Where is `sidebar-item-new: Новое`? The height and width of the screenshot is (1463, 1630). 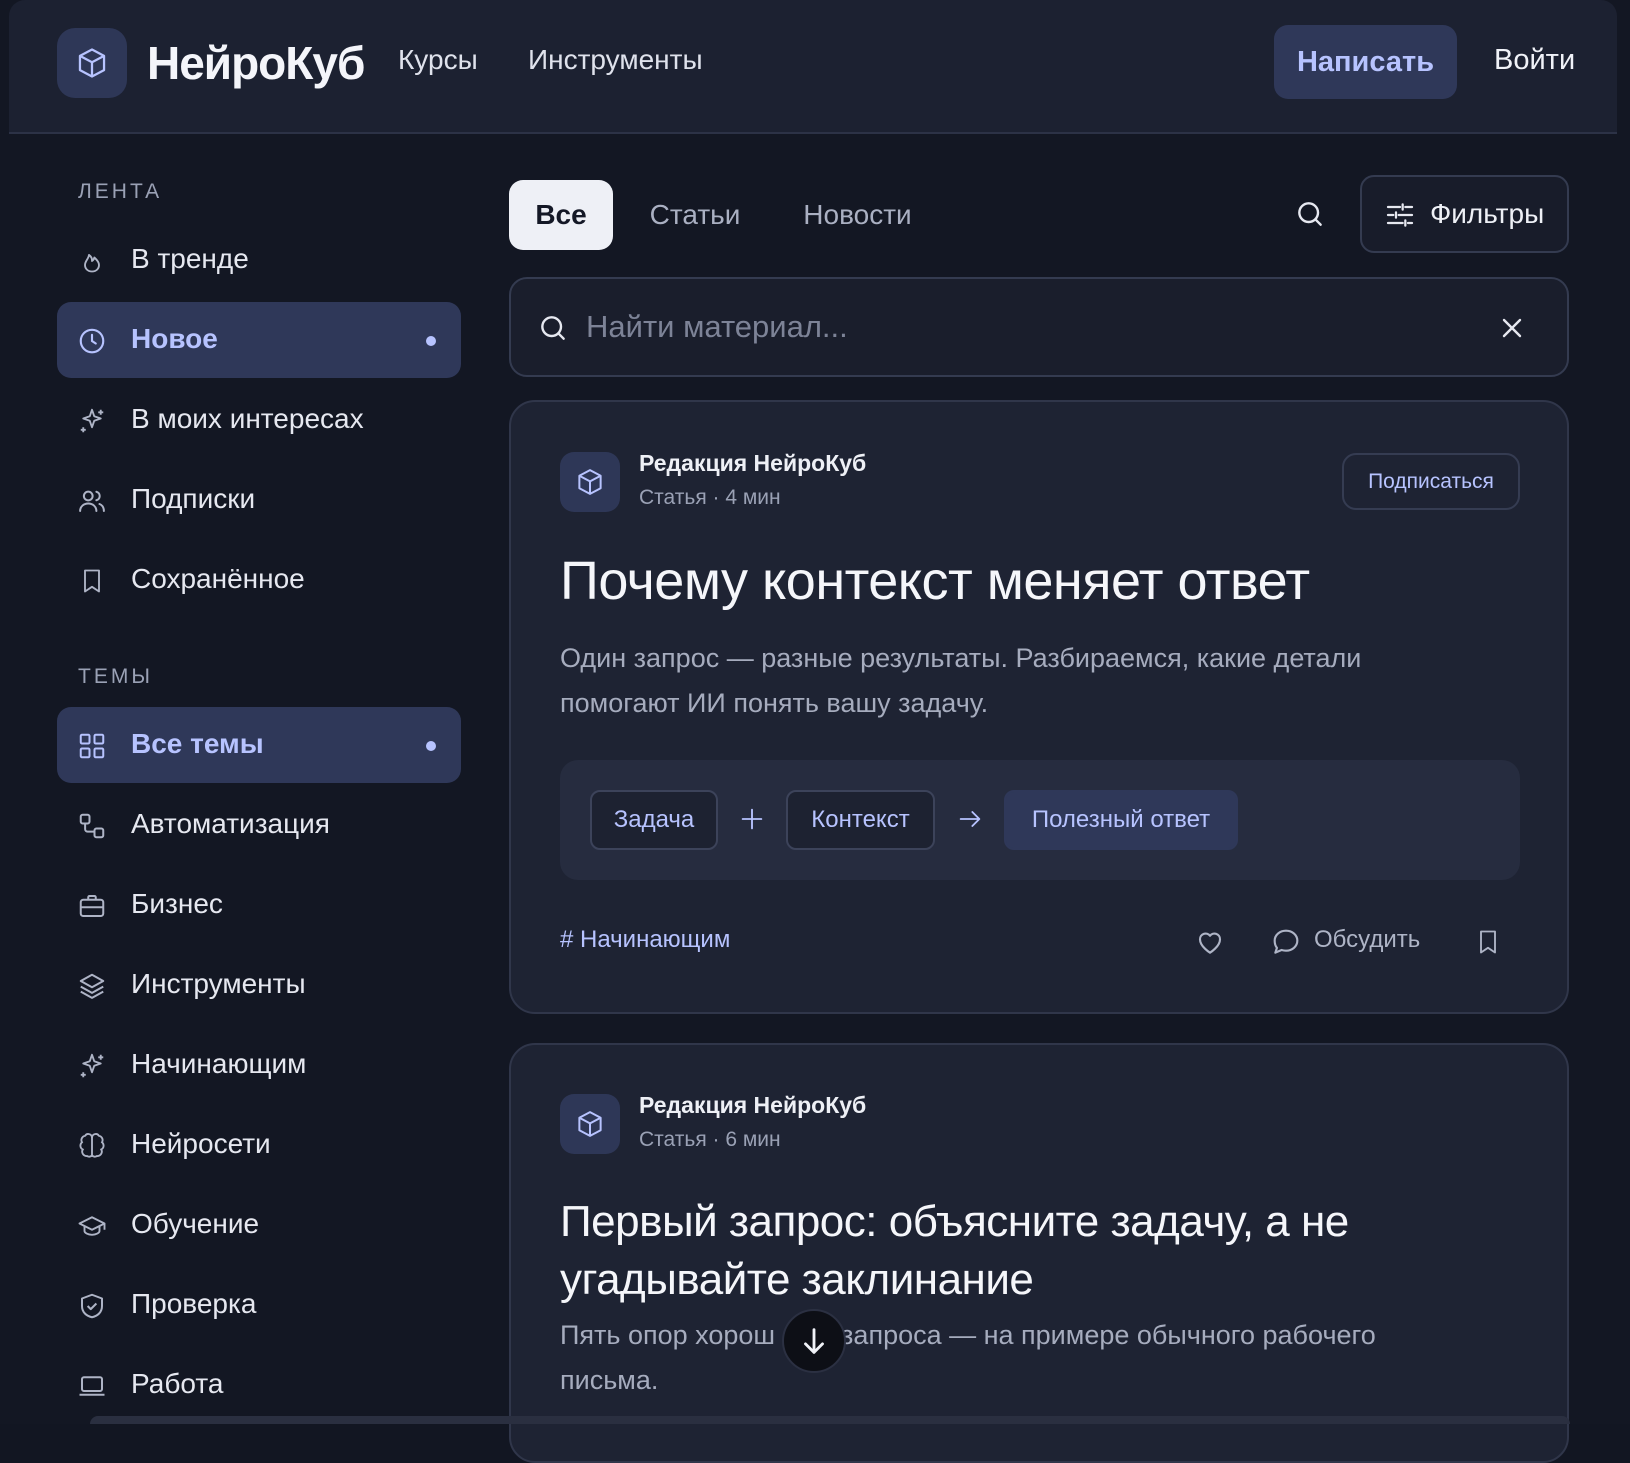 sidebar-item-new: Новое is located at coordinates (259, 340).